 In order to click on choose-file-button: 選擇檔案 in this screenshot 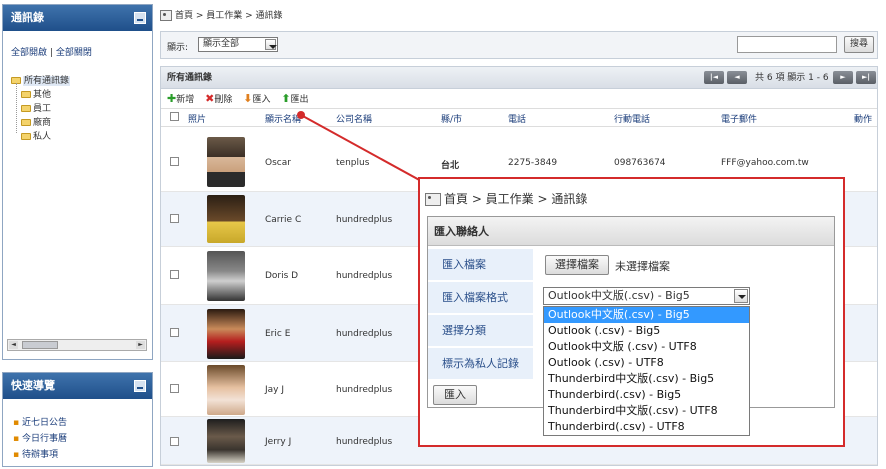, I will do `click(577, 265)`.